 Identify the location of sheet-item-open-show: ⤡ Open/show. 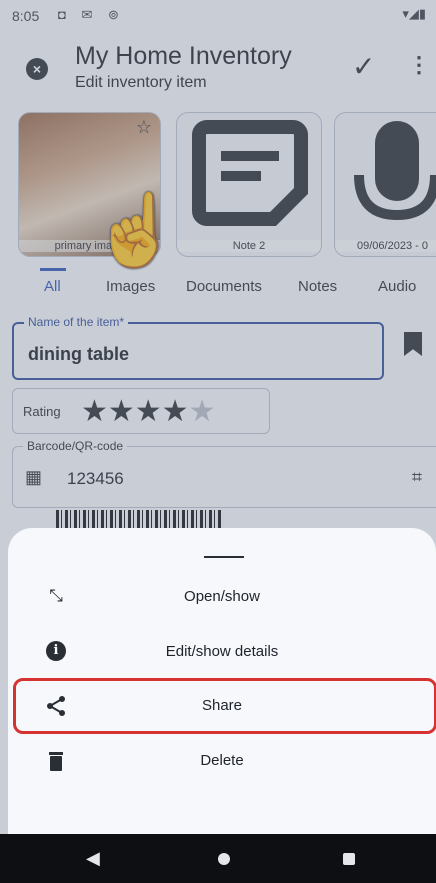
(222, 597).